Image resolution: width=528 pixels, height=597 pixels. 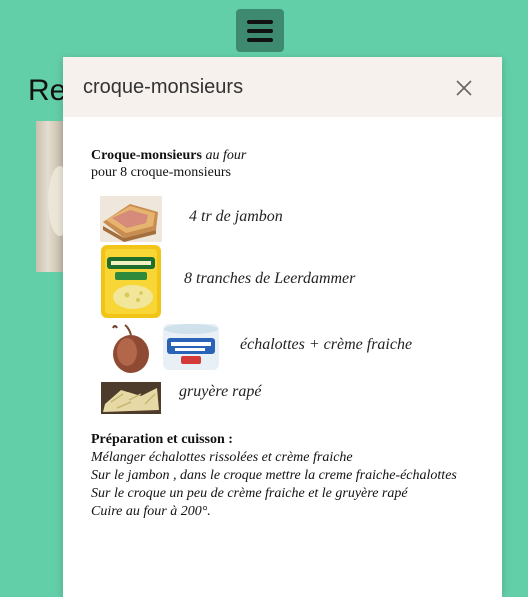 What do you see at coordinates (220, 391) in the screenshot?
I see `ingredient-label: gruyère rapé` at bounding box center [220, 391].